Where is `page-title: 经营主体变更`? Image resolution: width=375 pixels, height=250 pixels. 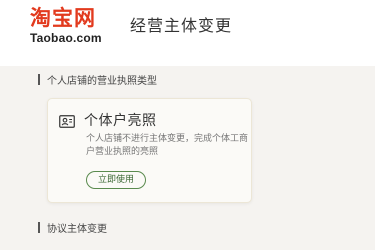
page-title: 经营主体变更 is located at coordinates (181, 25).